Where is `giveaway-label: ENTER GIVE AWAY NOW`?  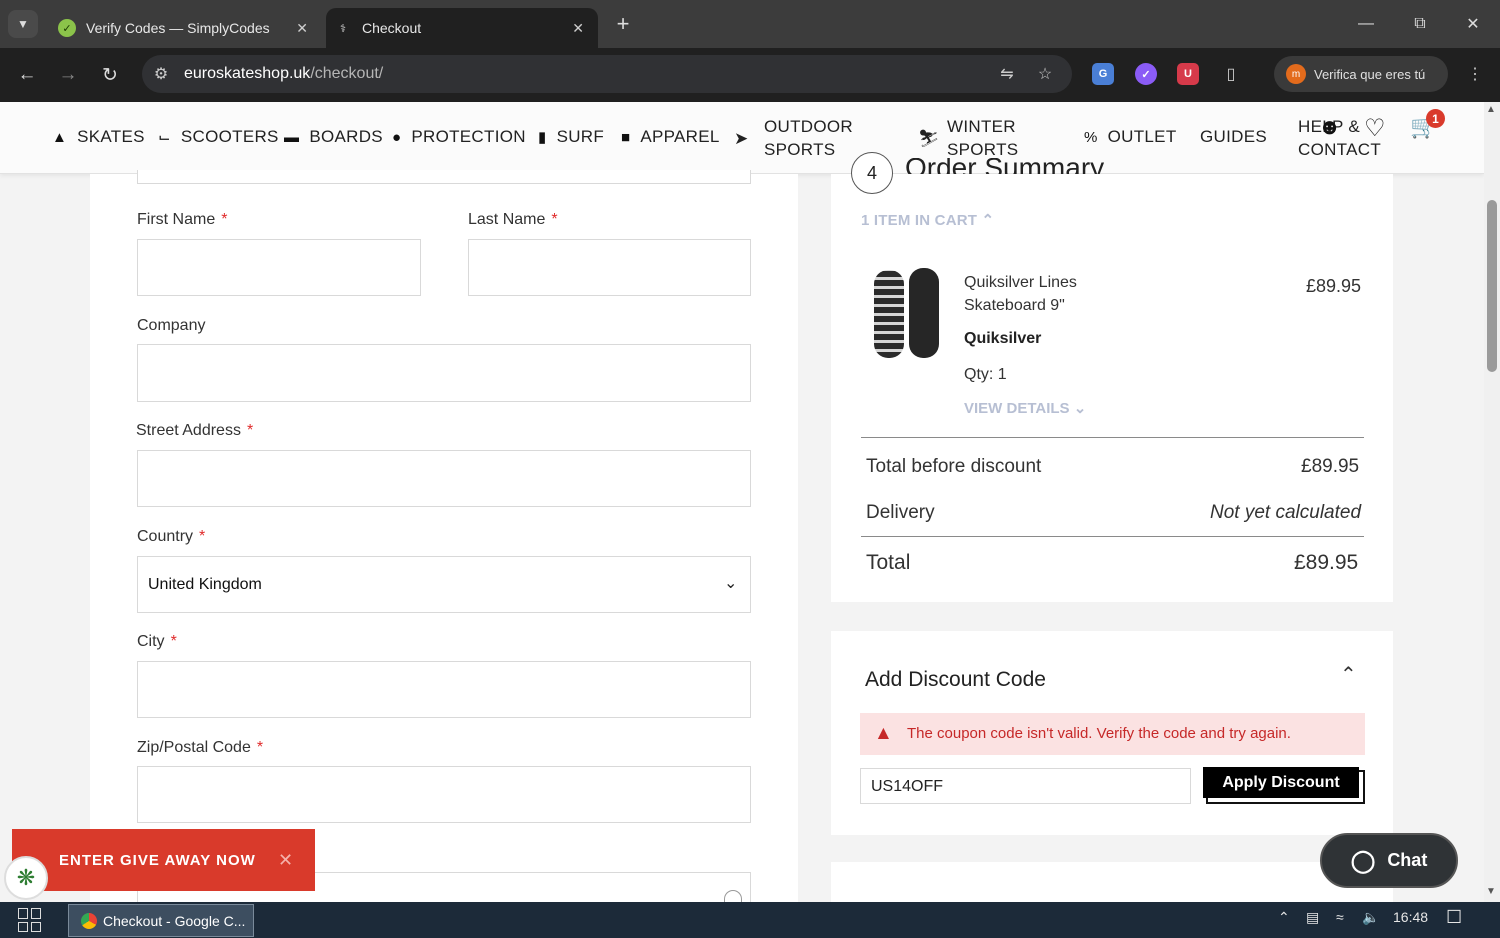
giveaway-label: ENTER GIVE AWAY NOW is located at coordinates (157, 860).